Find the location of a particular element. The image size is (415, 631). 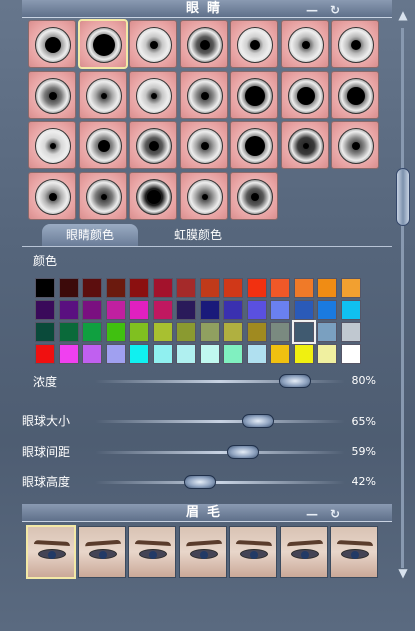

scrollbar-track is located at coordinates (402, 298).